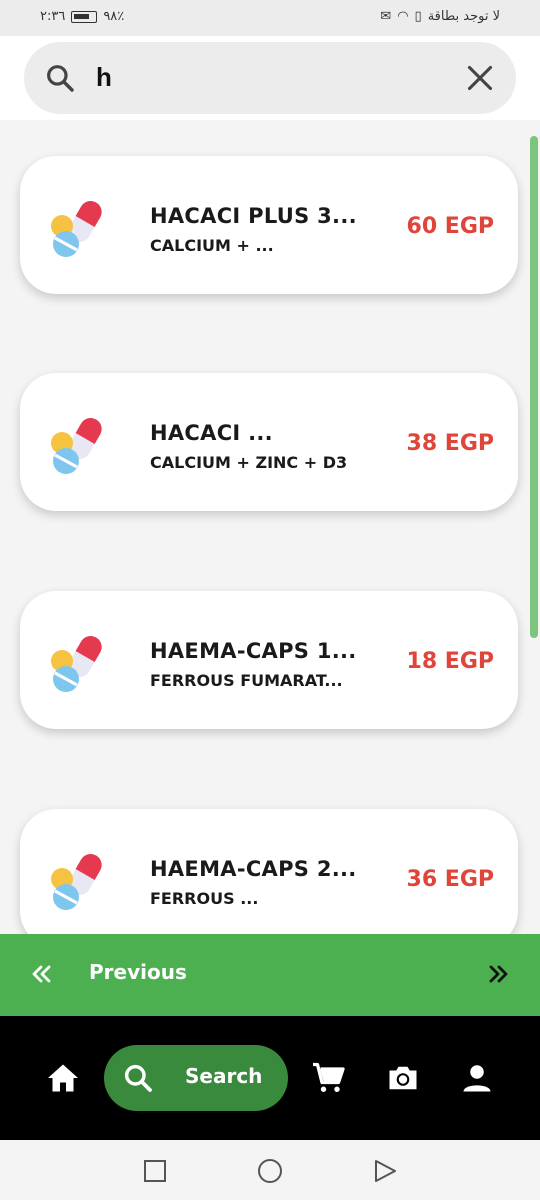 The image size is (540, 1200). I want to click on status-left: ٢:٣٦ ٩٨٪, so click(82, 16).